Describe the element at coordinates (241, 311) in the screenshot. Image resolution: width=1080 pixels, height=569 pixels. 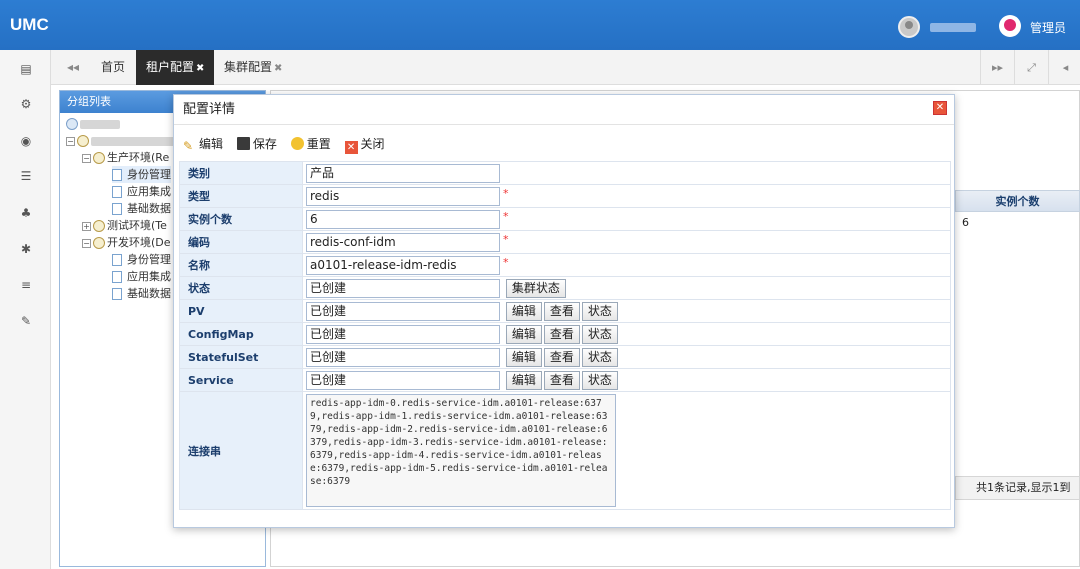
I see `field-label: PV` at that location.